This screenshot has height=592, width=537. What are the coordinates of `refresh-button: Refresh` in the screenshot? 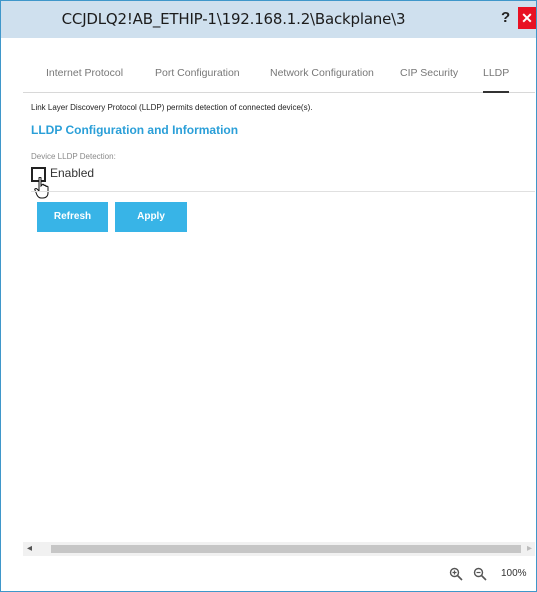 It's located at (72, 217).